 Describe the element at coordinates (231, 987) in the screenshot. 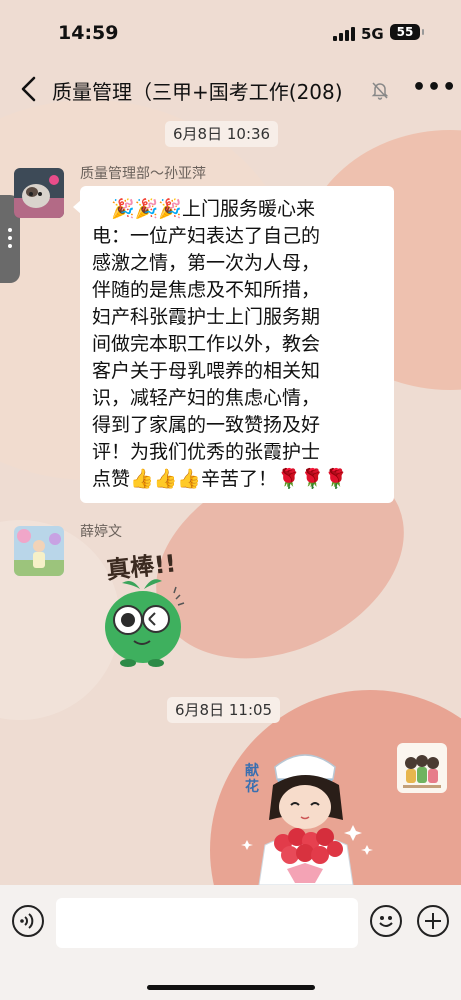

I see `home-indicator` at that location.